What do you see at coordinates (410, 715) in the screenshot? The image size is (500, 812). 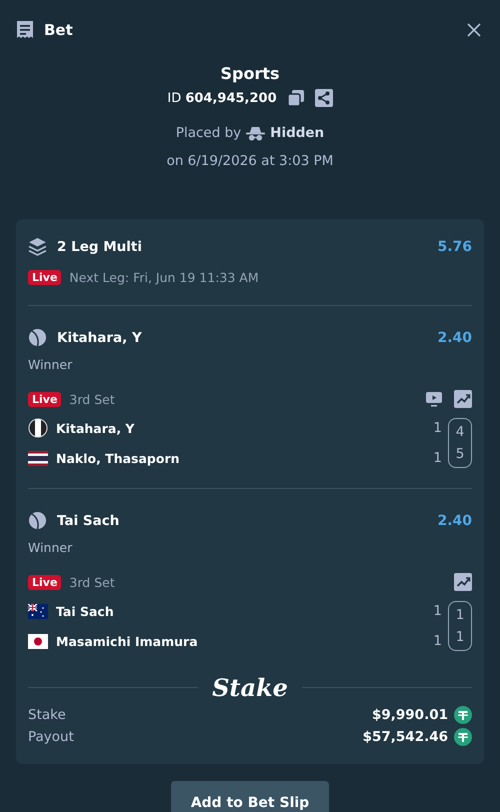 I see `total-amount: $9,990.01` at bounding box center [410, 715].